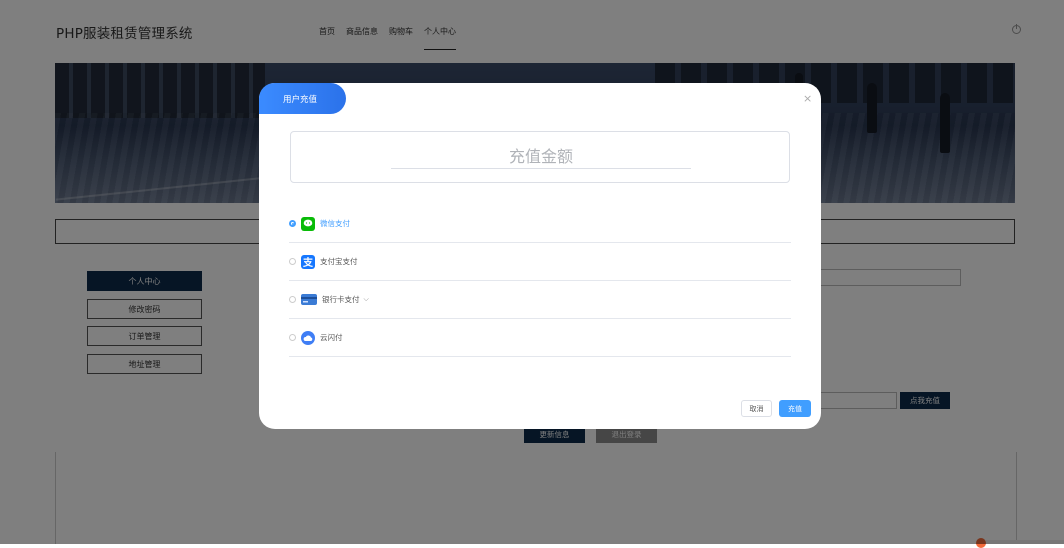 The image size is (1064, 548). Describe the element at coordinates (292, 337) in the screenshot. I see `radio-cloudpay` at that location.